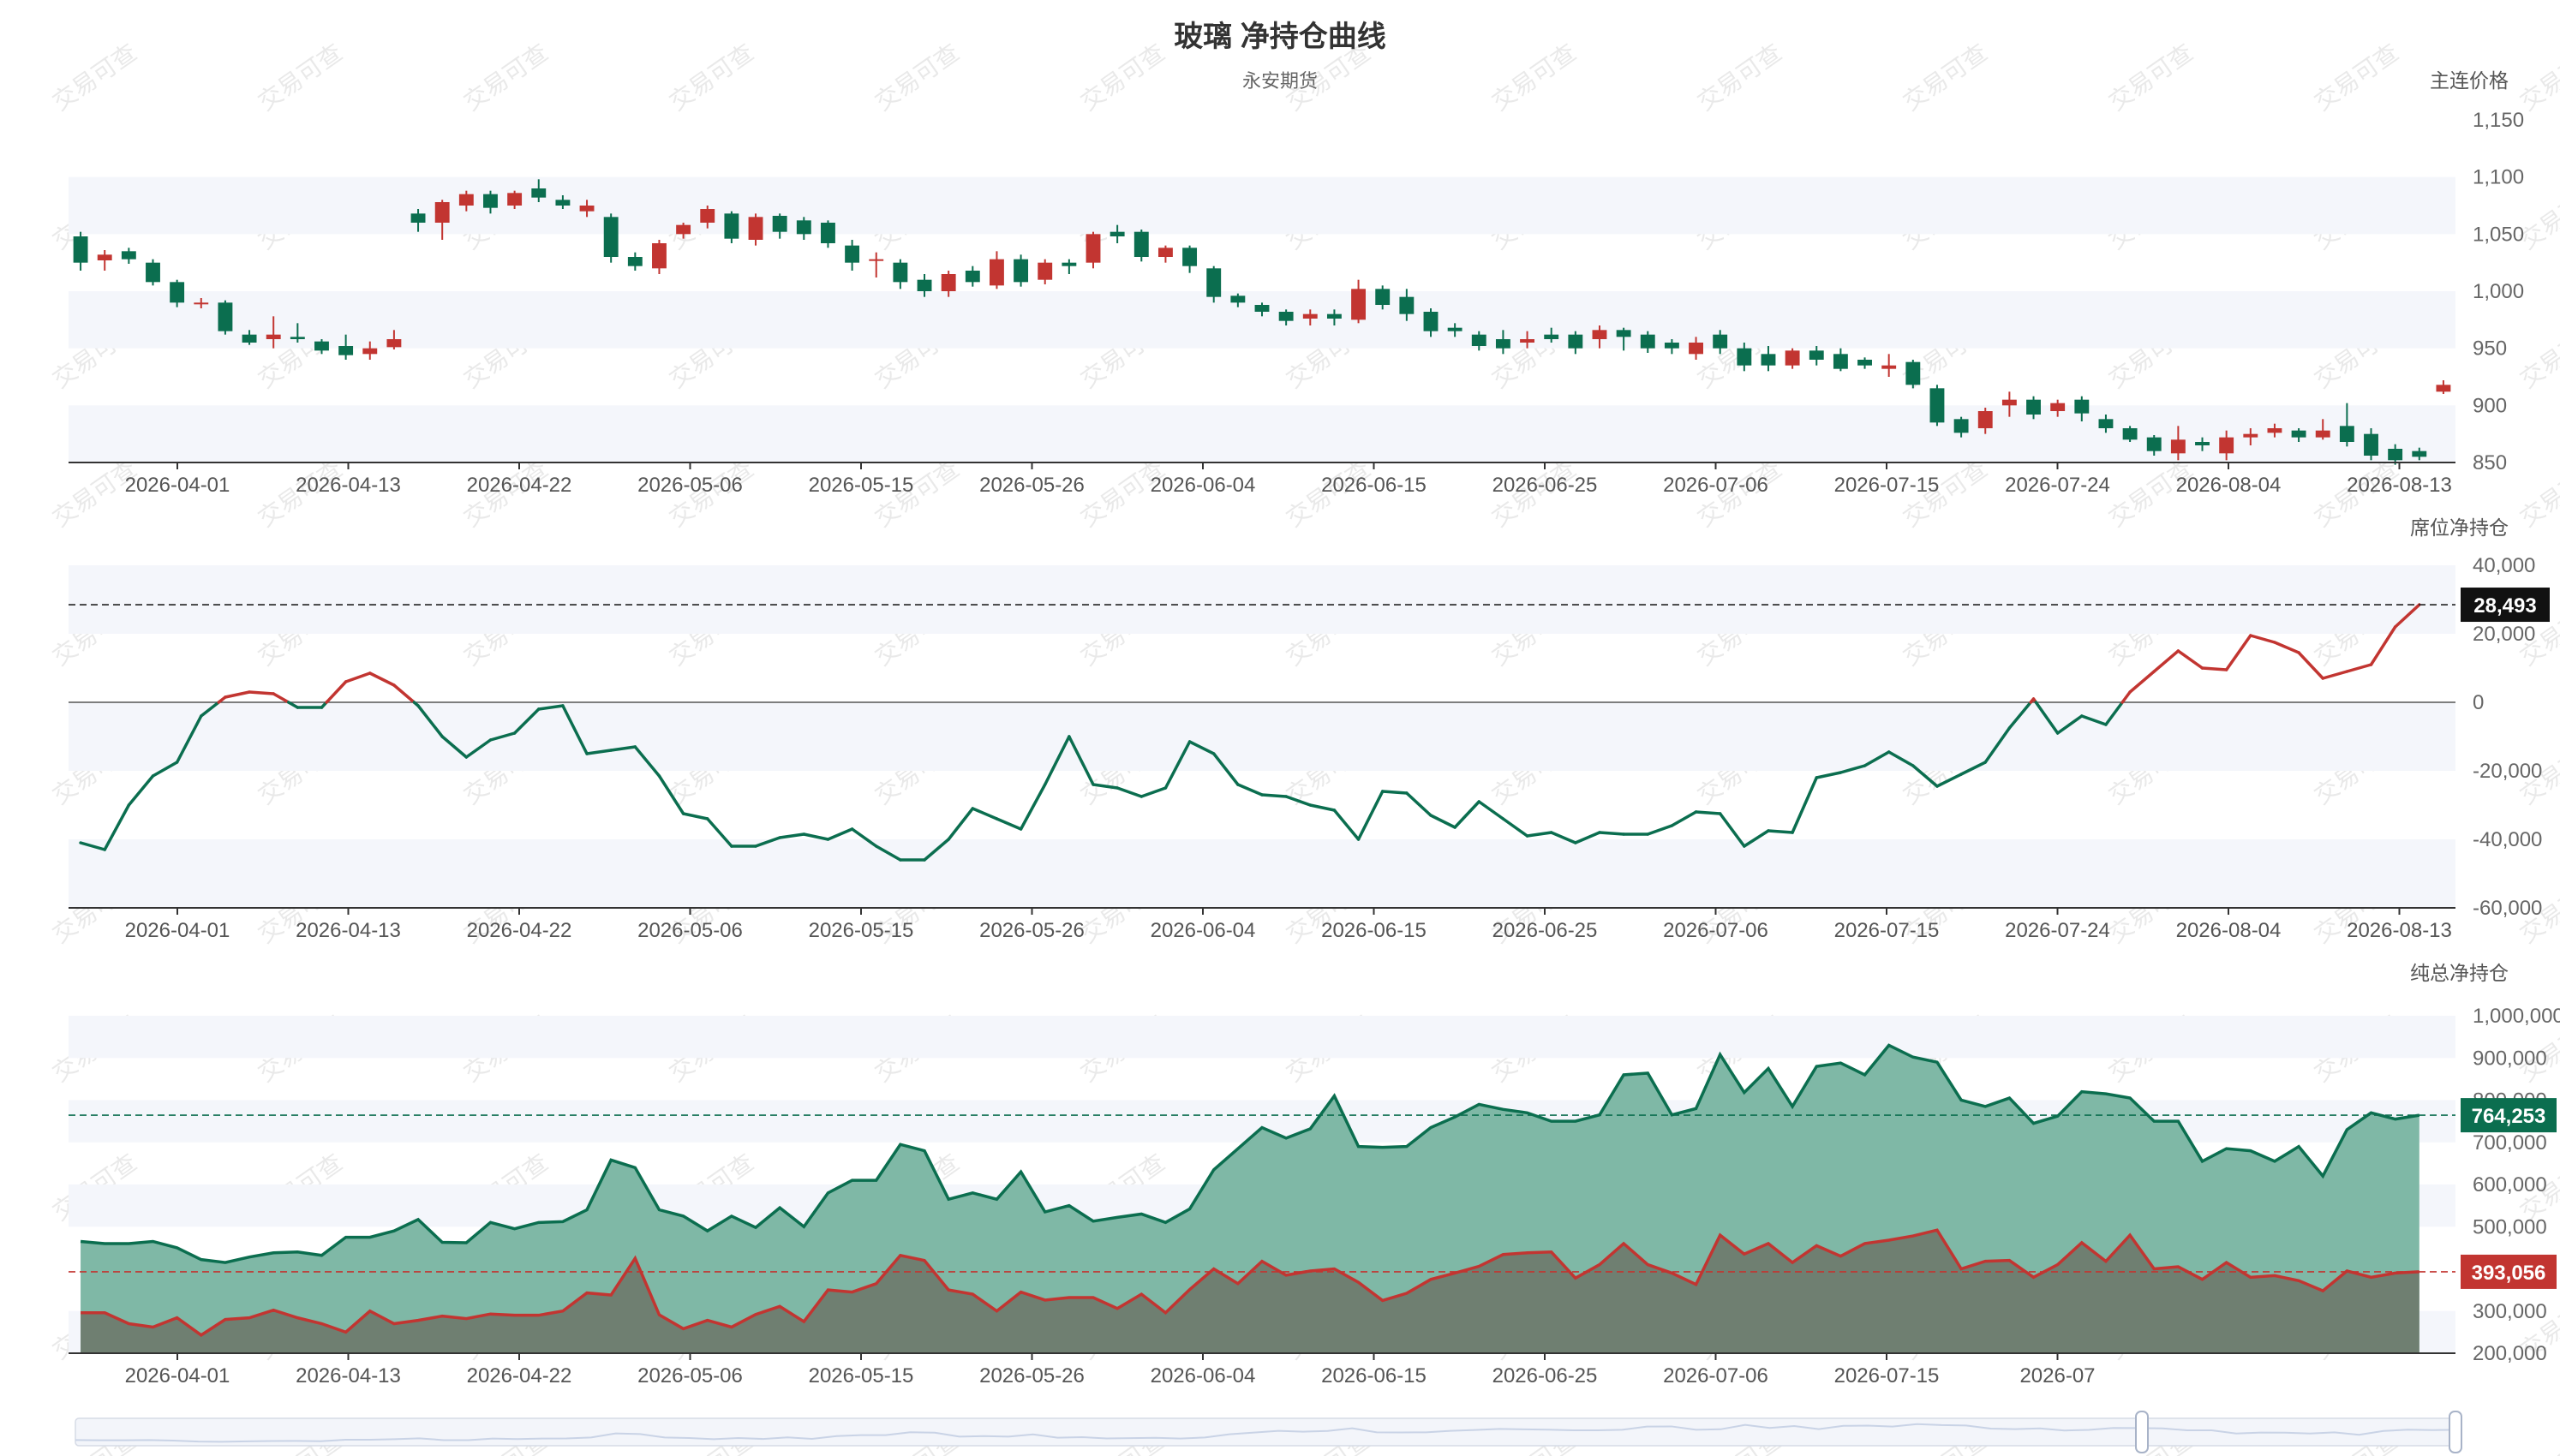  What do you see at coordinates (2490, 405) in the screenshot?
I see `y-tick-label: 900` at bounding box center [2490, 405].